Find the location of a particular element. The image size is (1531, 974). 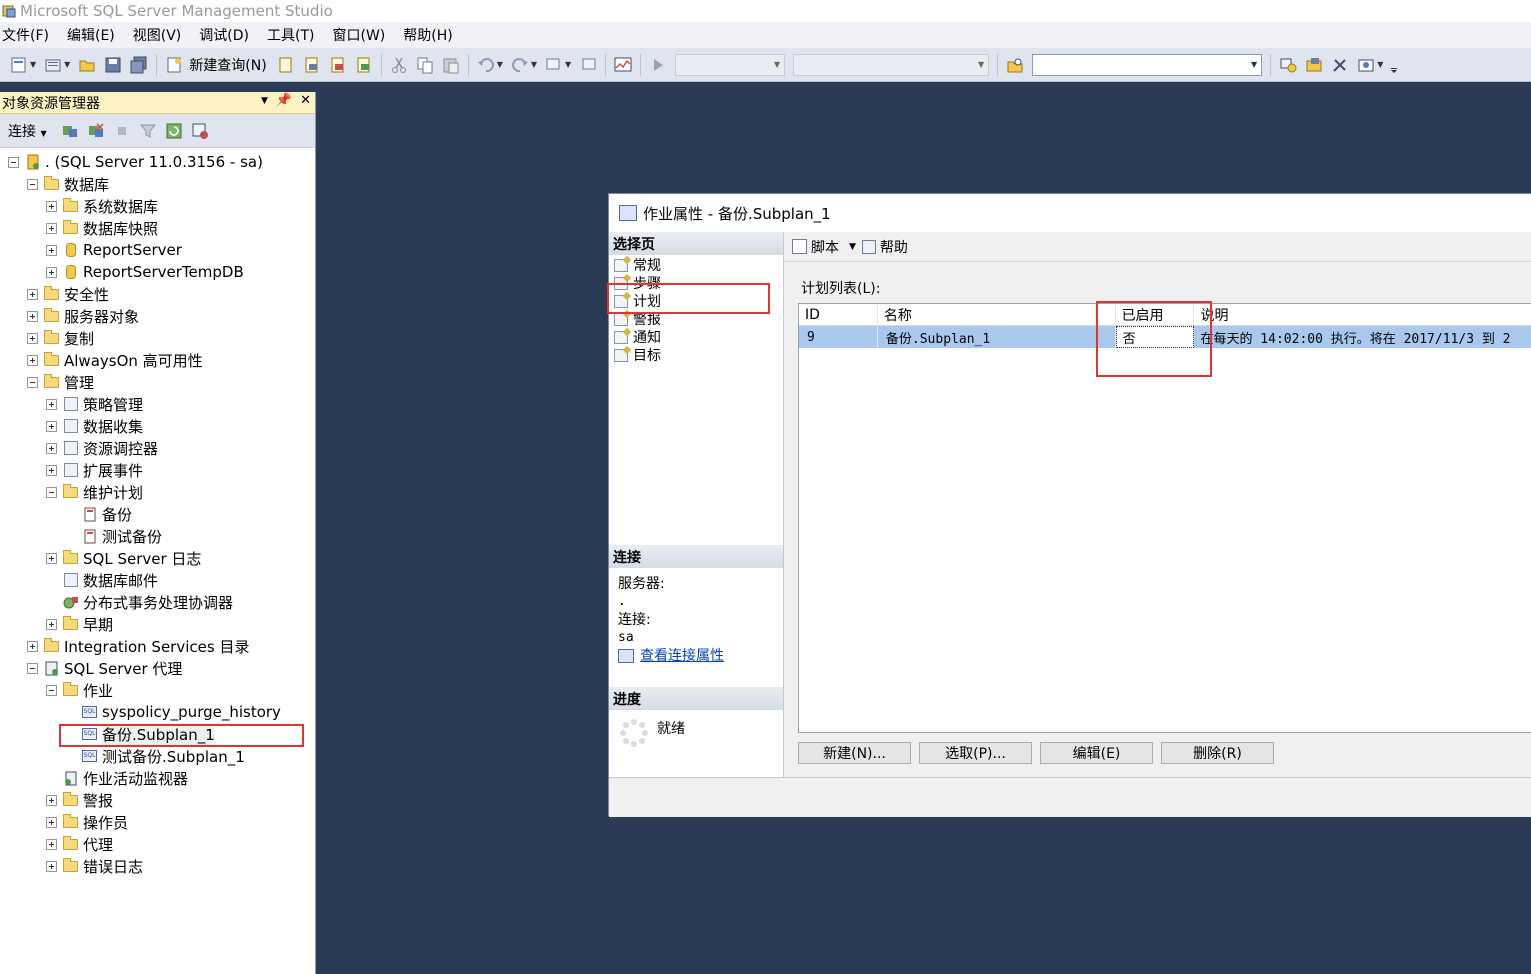

open-folder-icon is located at coordinates (87, 65).